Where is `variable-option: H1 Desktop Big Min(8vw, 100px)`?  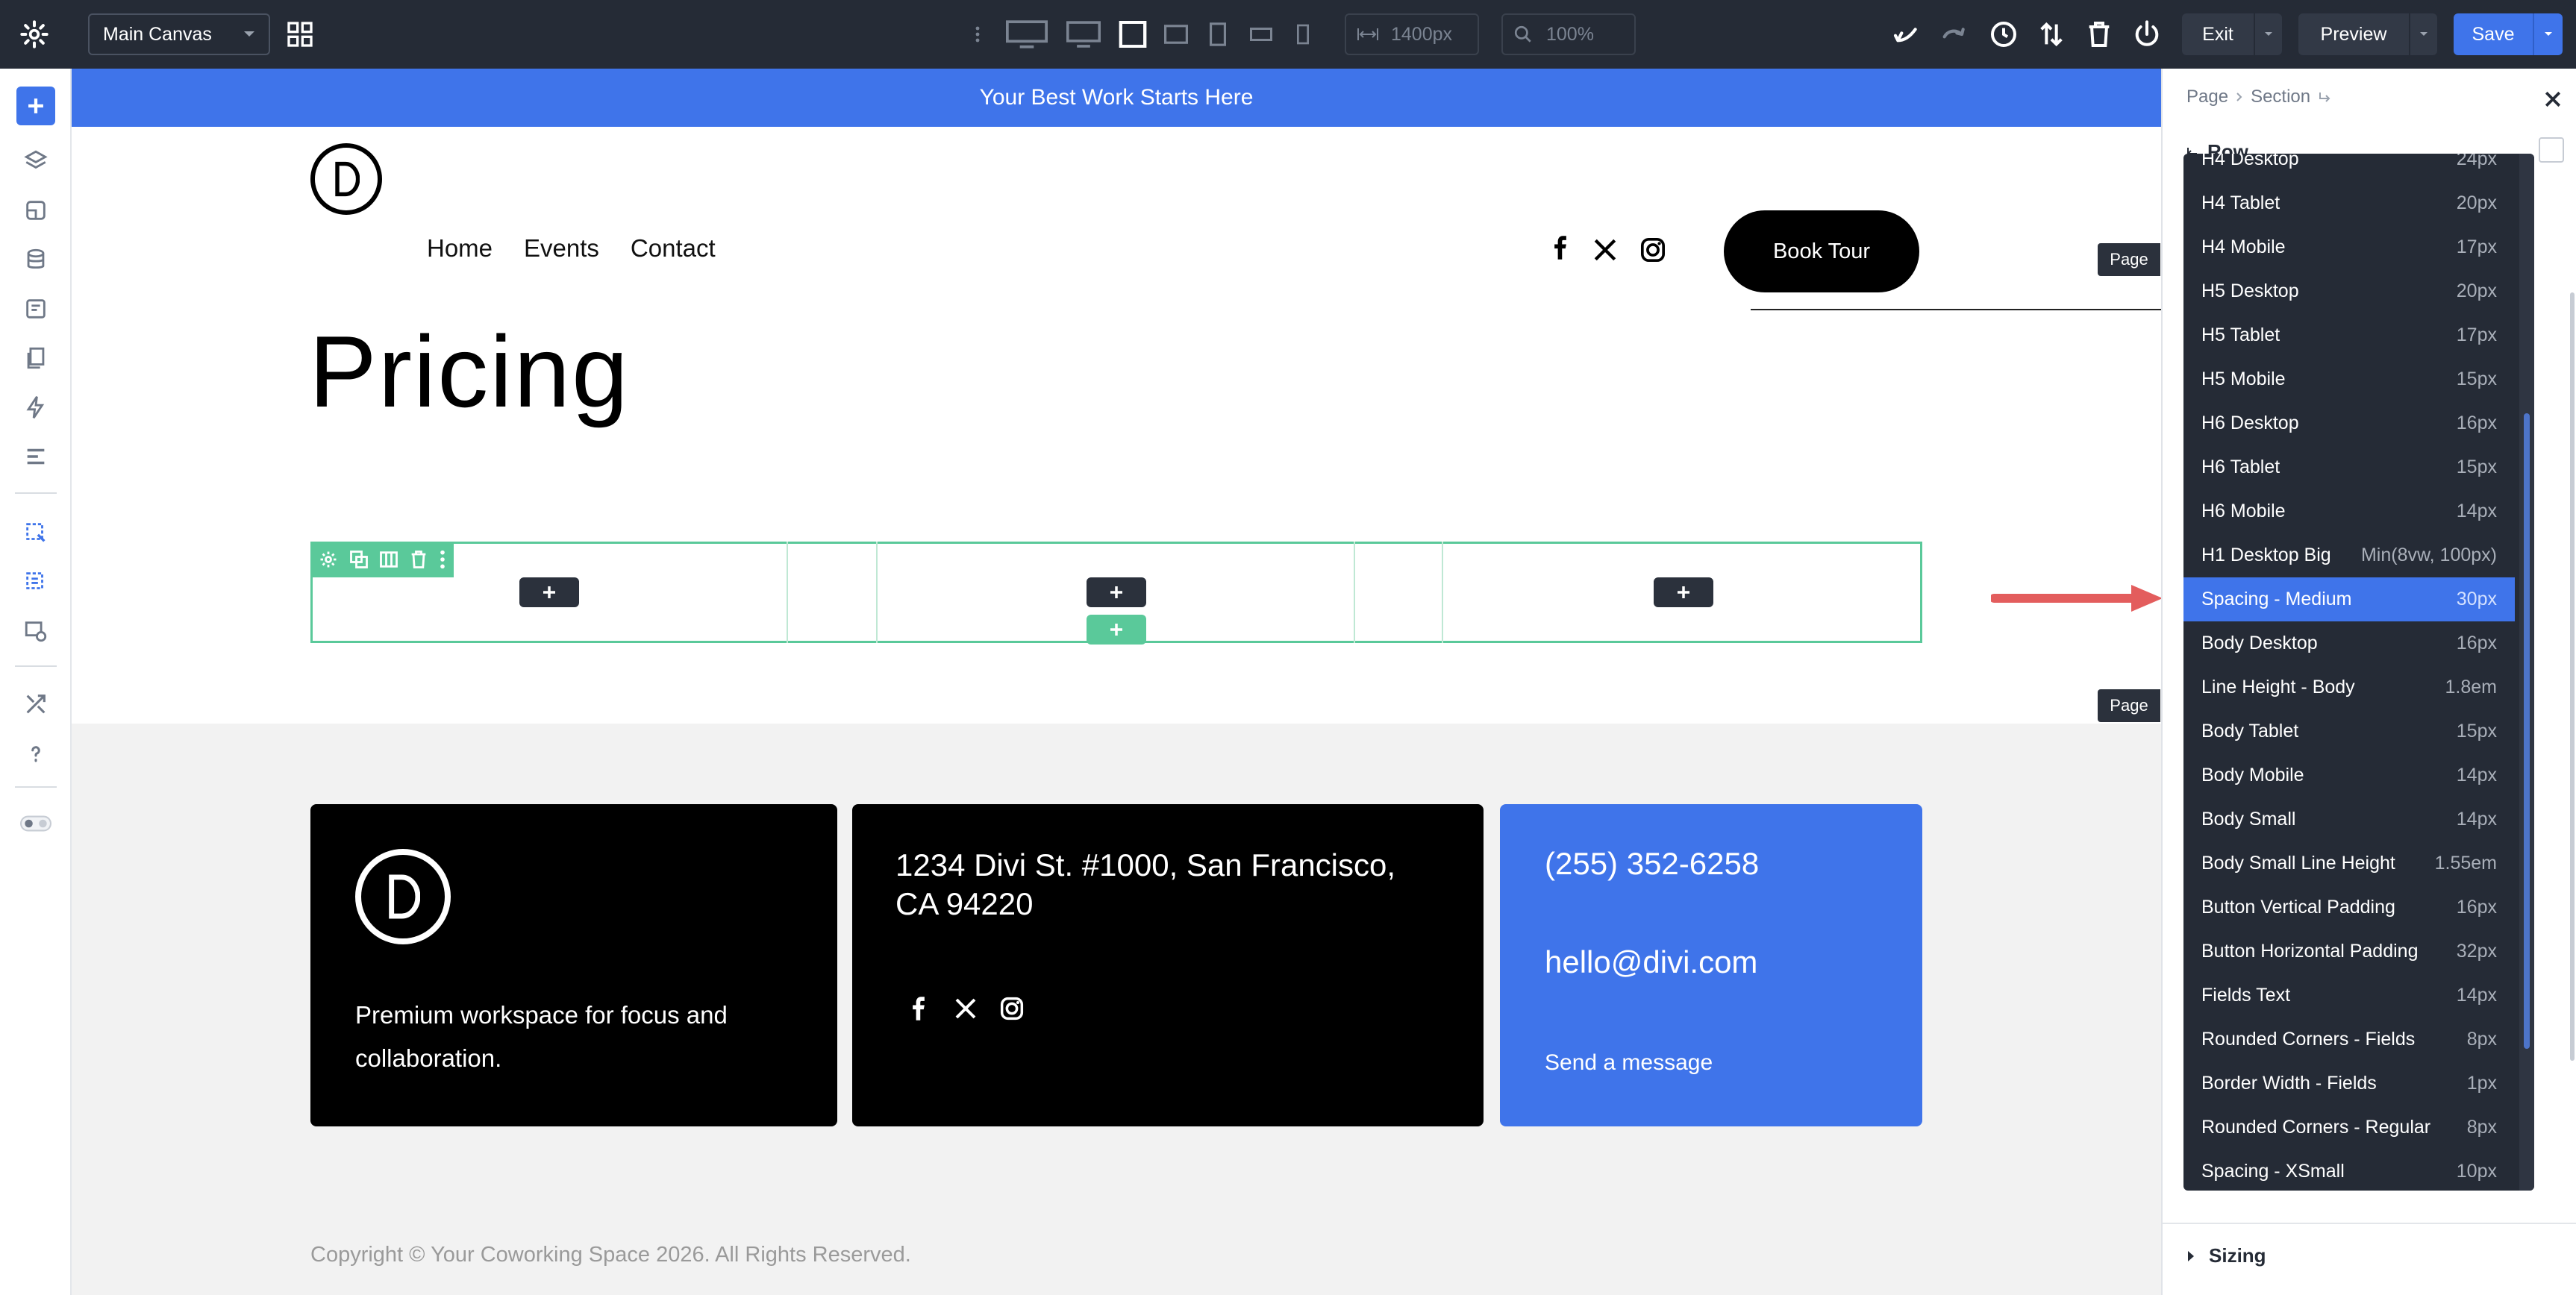 variable-option: H1 Desktop Big Min(8vw, 100px) is located at coordinates (2349, 555).